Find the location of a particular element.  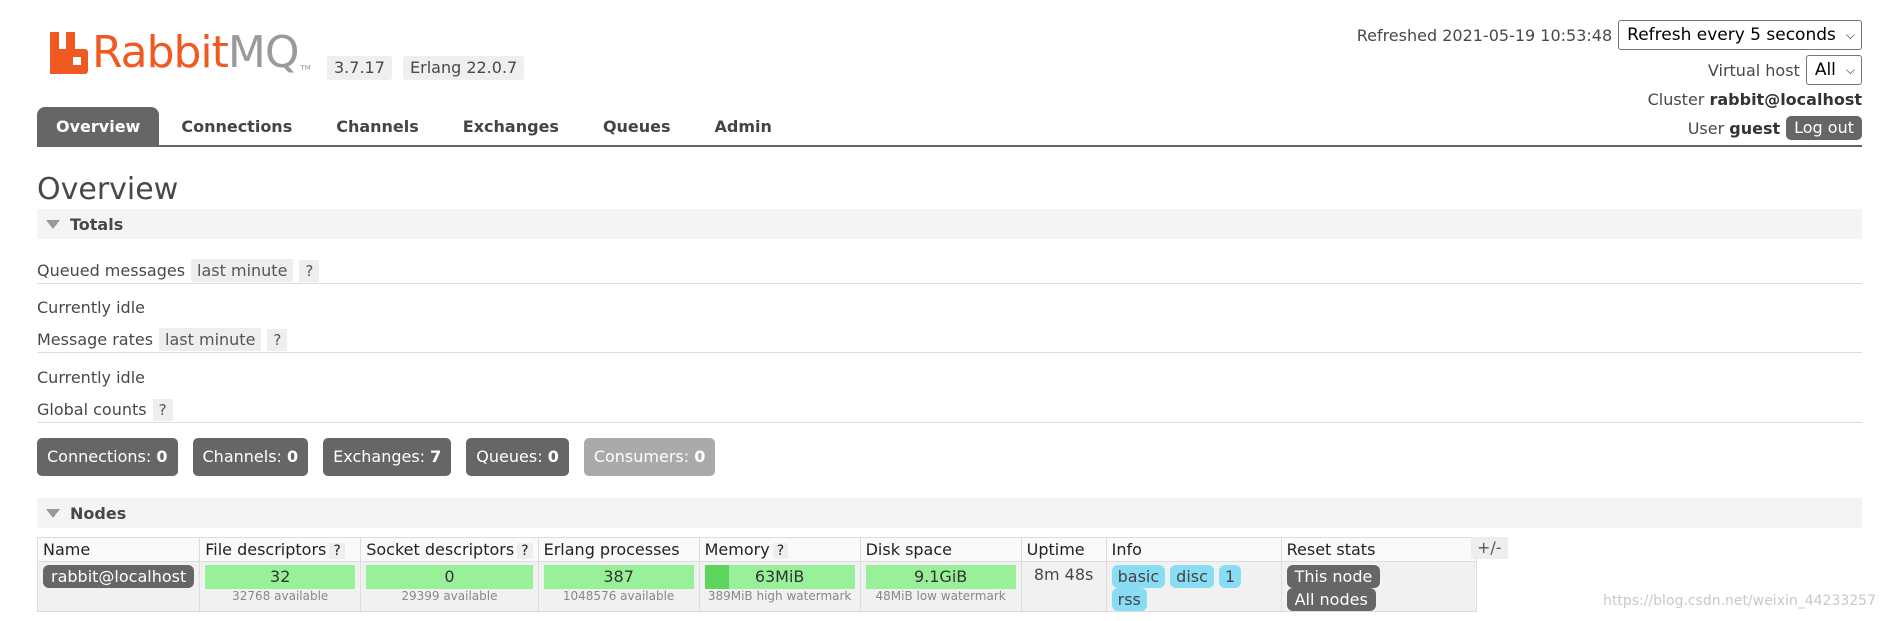

queued-range-select: last minute is located at coordinates (242, 270).